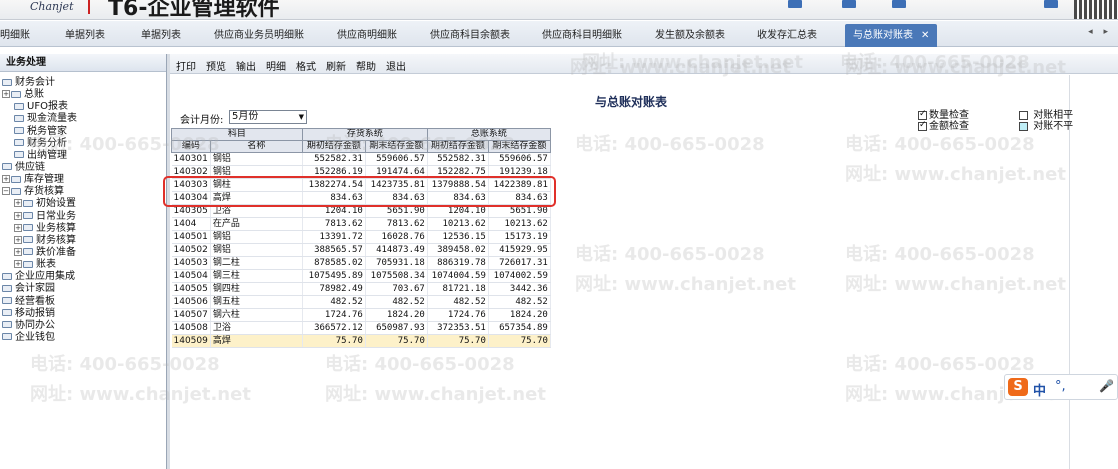  What do you see at coordinates (366, 65) in the screenshot?
I see `help-button: 帮助` at bounding box center [366, 65].